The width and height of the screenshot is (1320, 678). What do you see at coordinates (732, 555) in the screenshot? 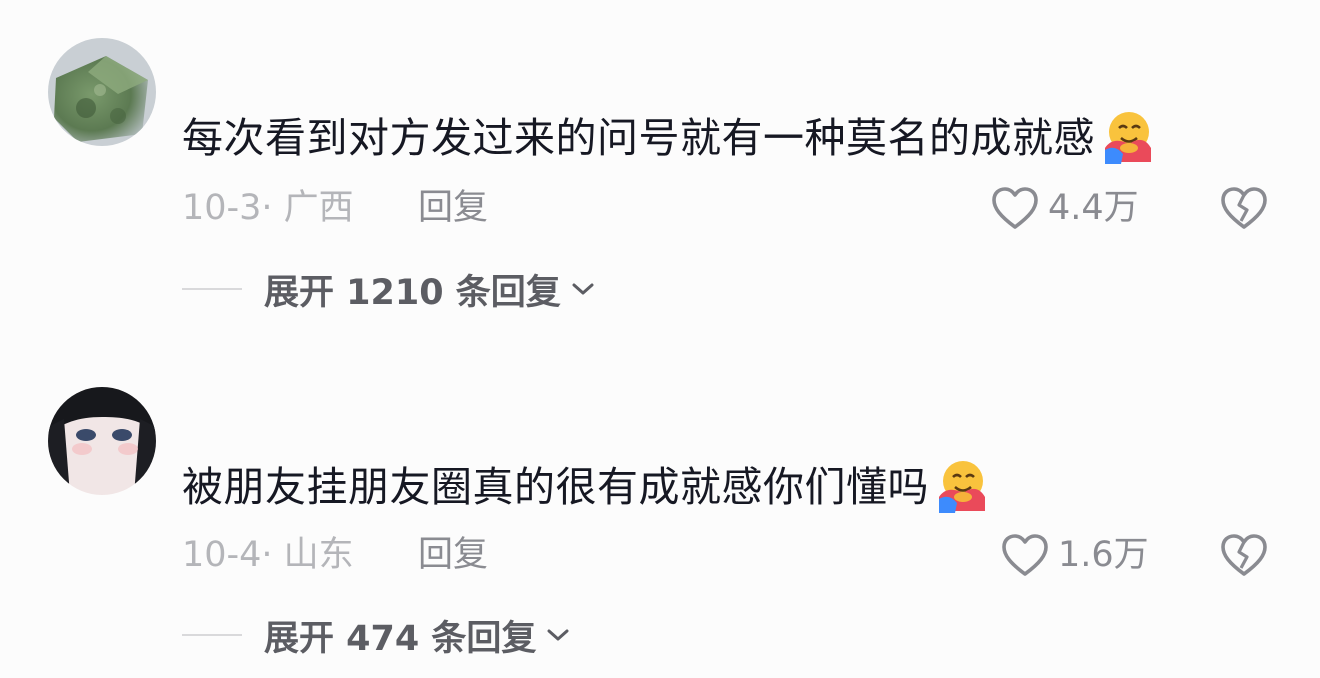
I see `comment-meta: 10-4· 山东 回复 1.6万` at bounding box center [732, 555].